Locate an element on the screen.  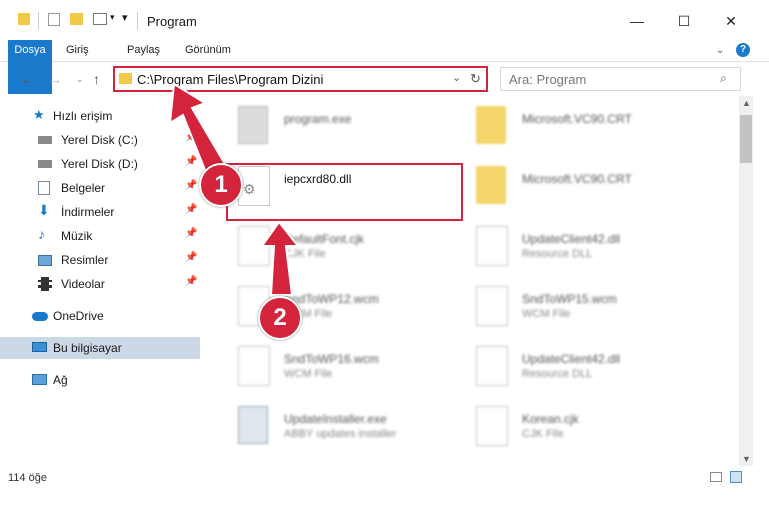
callout-badge-1: 1 is located at coordinates (221, 185).